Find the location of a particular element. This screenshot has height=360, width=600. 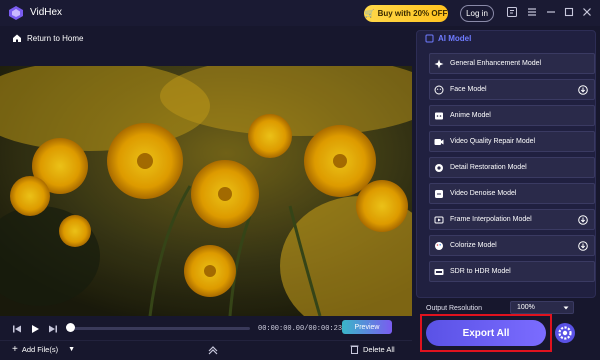

video-repair-icon is located at coordinates (439, 141).